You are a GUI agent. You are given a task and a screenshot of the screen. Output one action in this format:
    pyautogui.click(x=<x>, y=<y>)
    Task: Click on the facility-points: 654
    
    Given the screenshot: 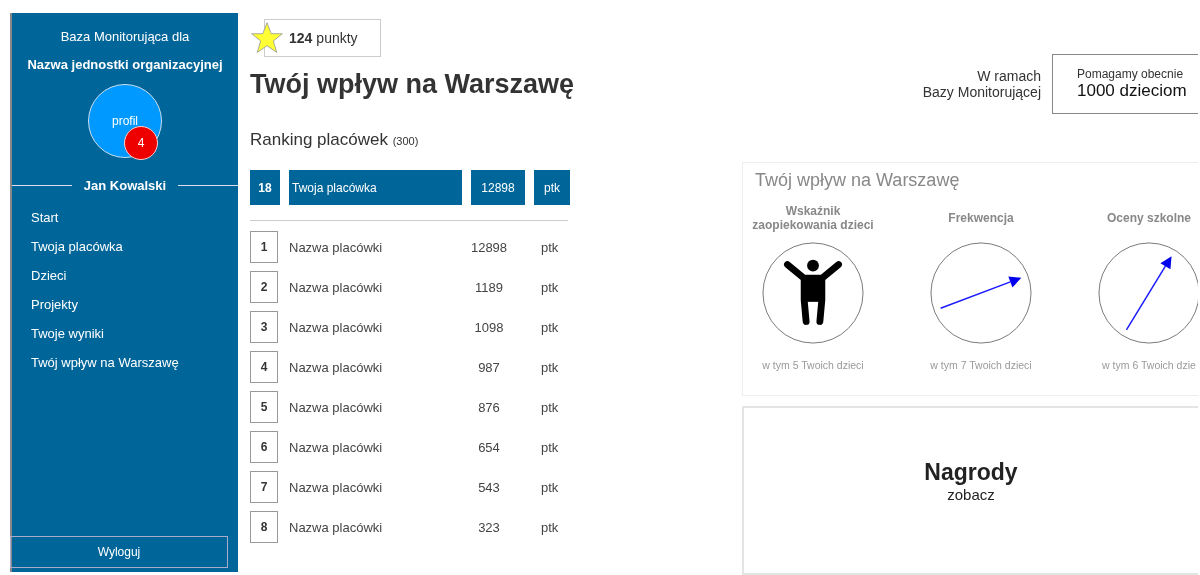 What is the action you would take?
    pyautogui.click(x=489, y=447)
    